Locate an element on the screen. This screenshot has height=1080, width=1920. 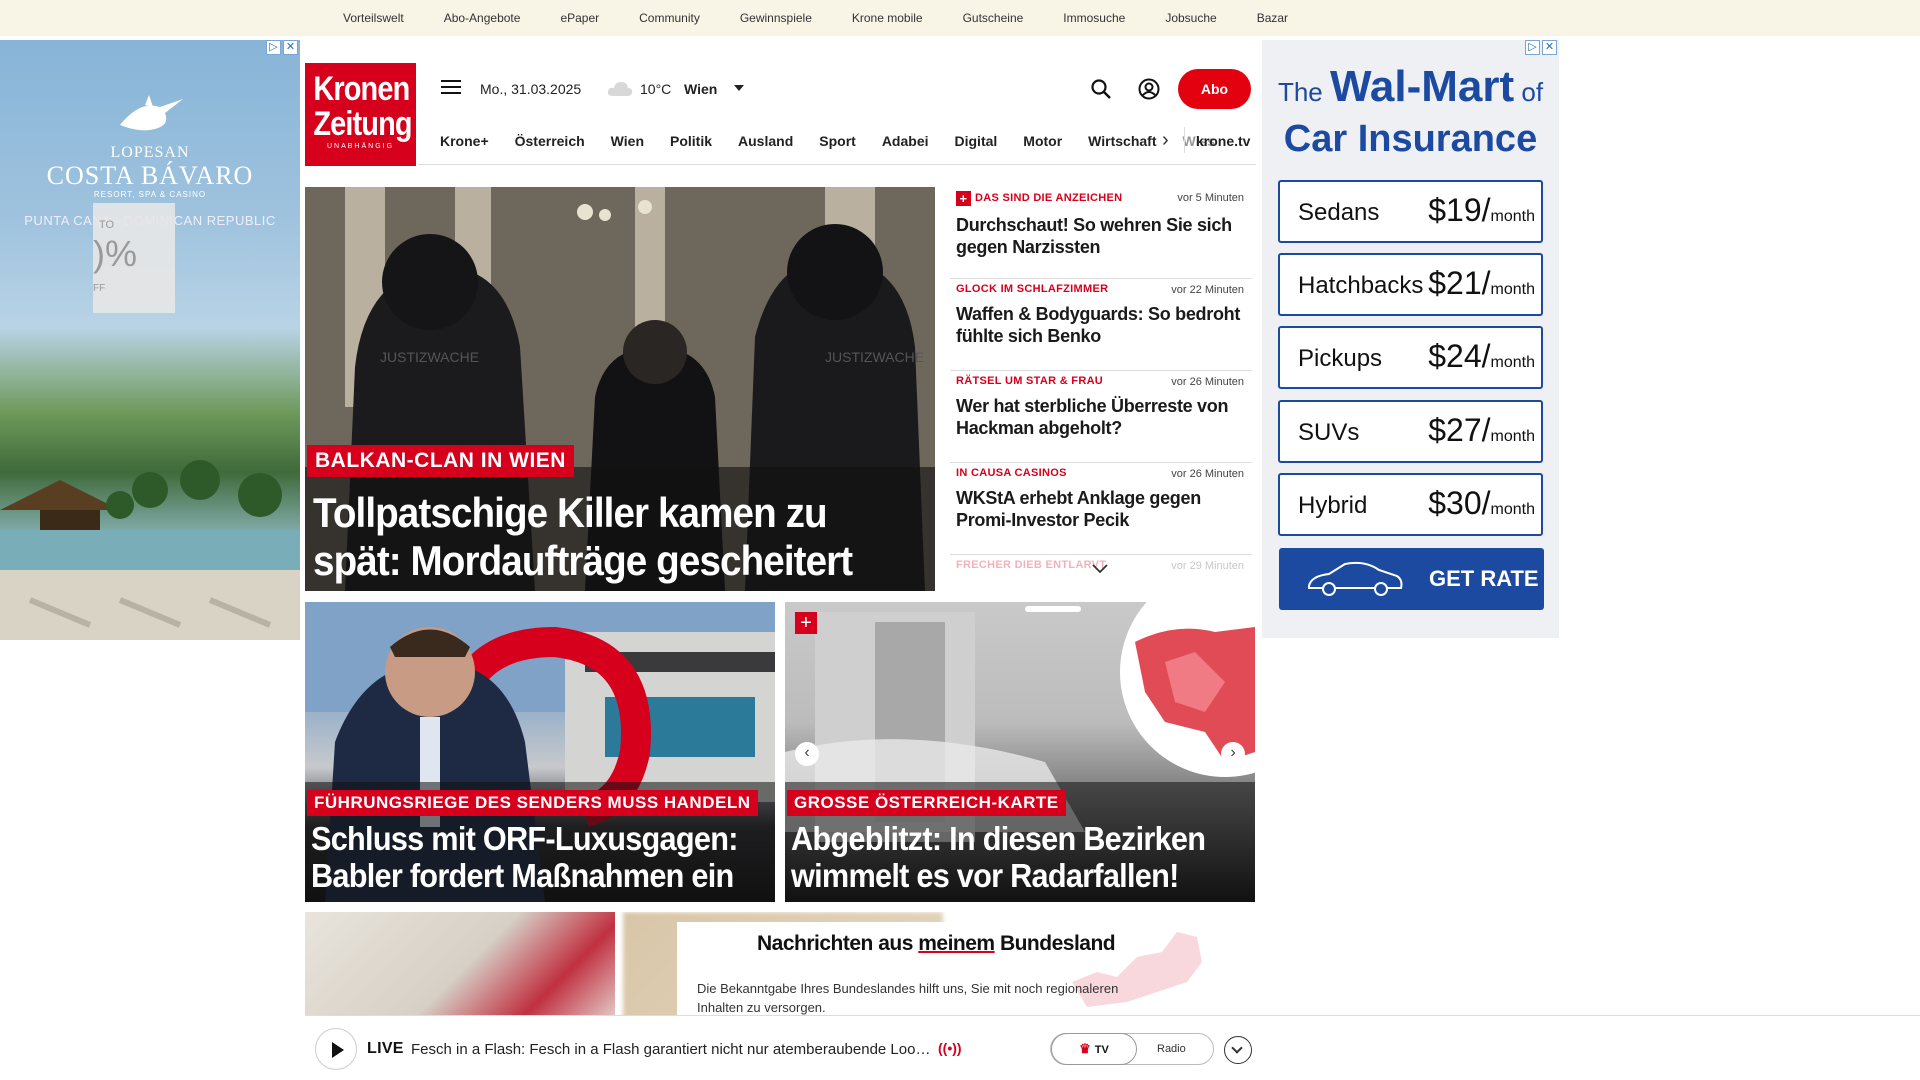
abo-button: Abo is located at coordinates (1214, 89).